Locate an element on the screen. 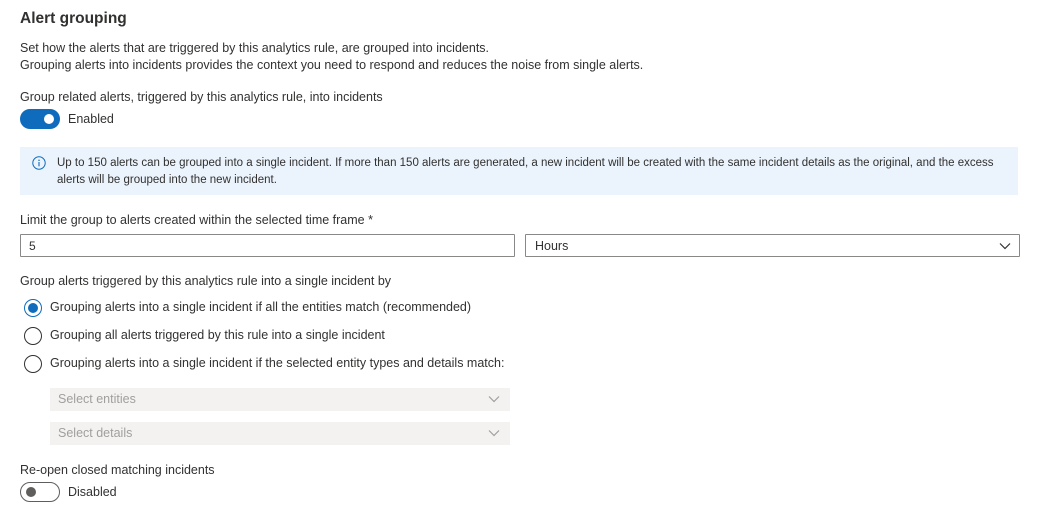 The height and width of the screenshot is (511, 1039). group-alerts-toggle-state: Enabled is located at coordinates (91, 119).